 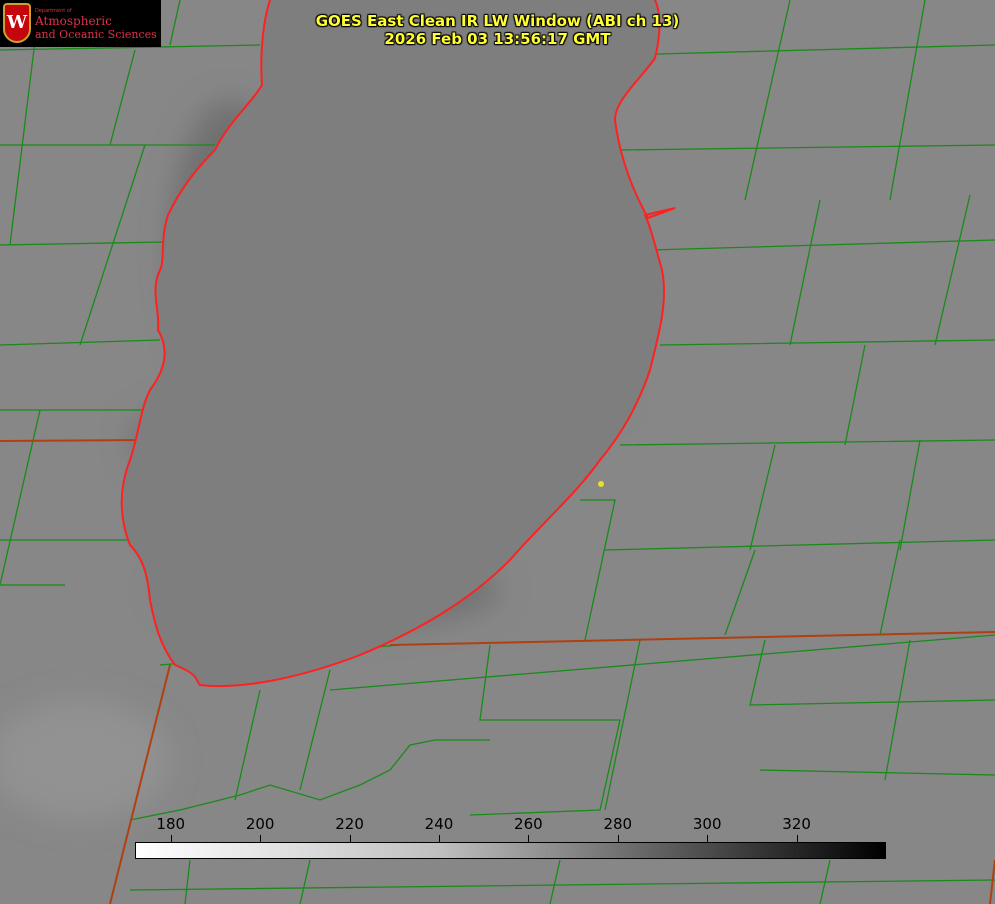 What do you see at coordinates (171, 824) in the screenshot?
I see `colorbar-tick-label: 180` at bounding box center [171, 824].